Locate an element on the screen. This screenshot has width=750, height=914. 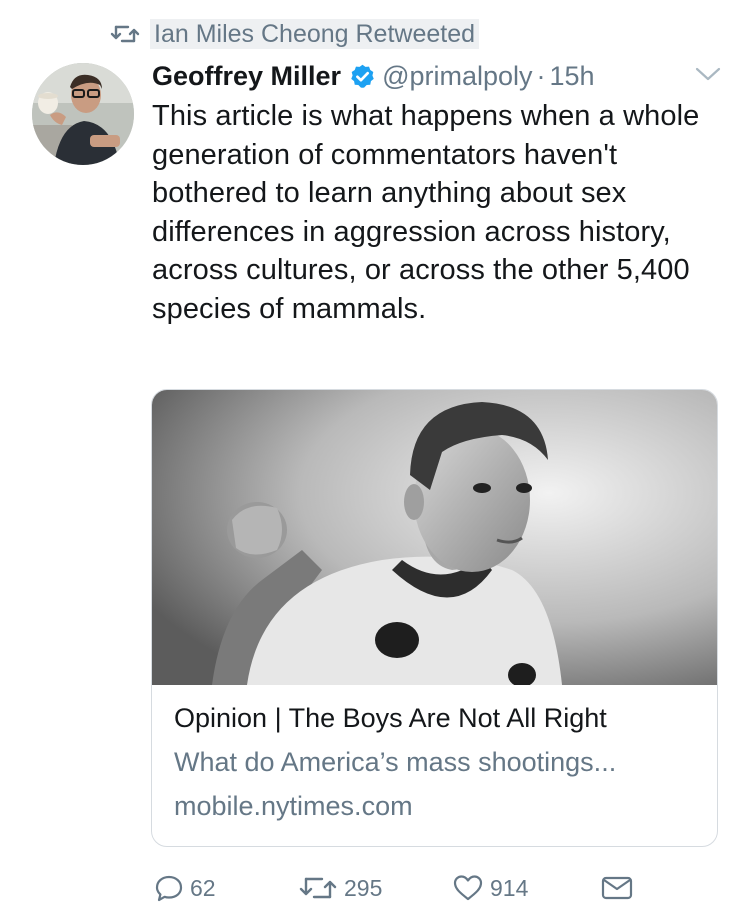
verified-badge-icon is located at coordinates (362, 76).